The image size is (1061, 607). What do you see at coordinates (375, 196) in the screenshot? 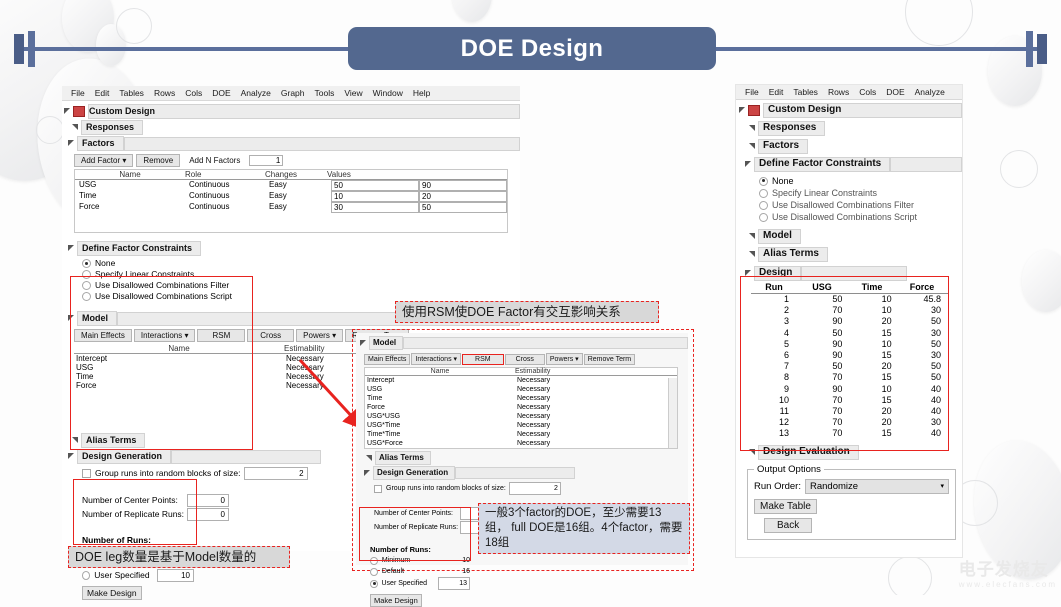
I see `factor-low: 10` at bounding box center [375, 196].